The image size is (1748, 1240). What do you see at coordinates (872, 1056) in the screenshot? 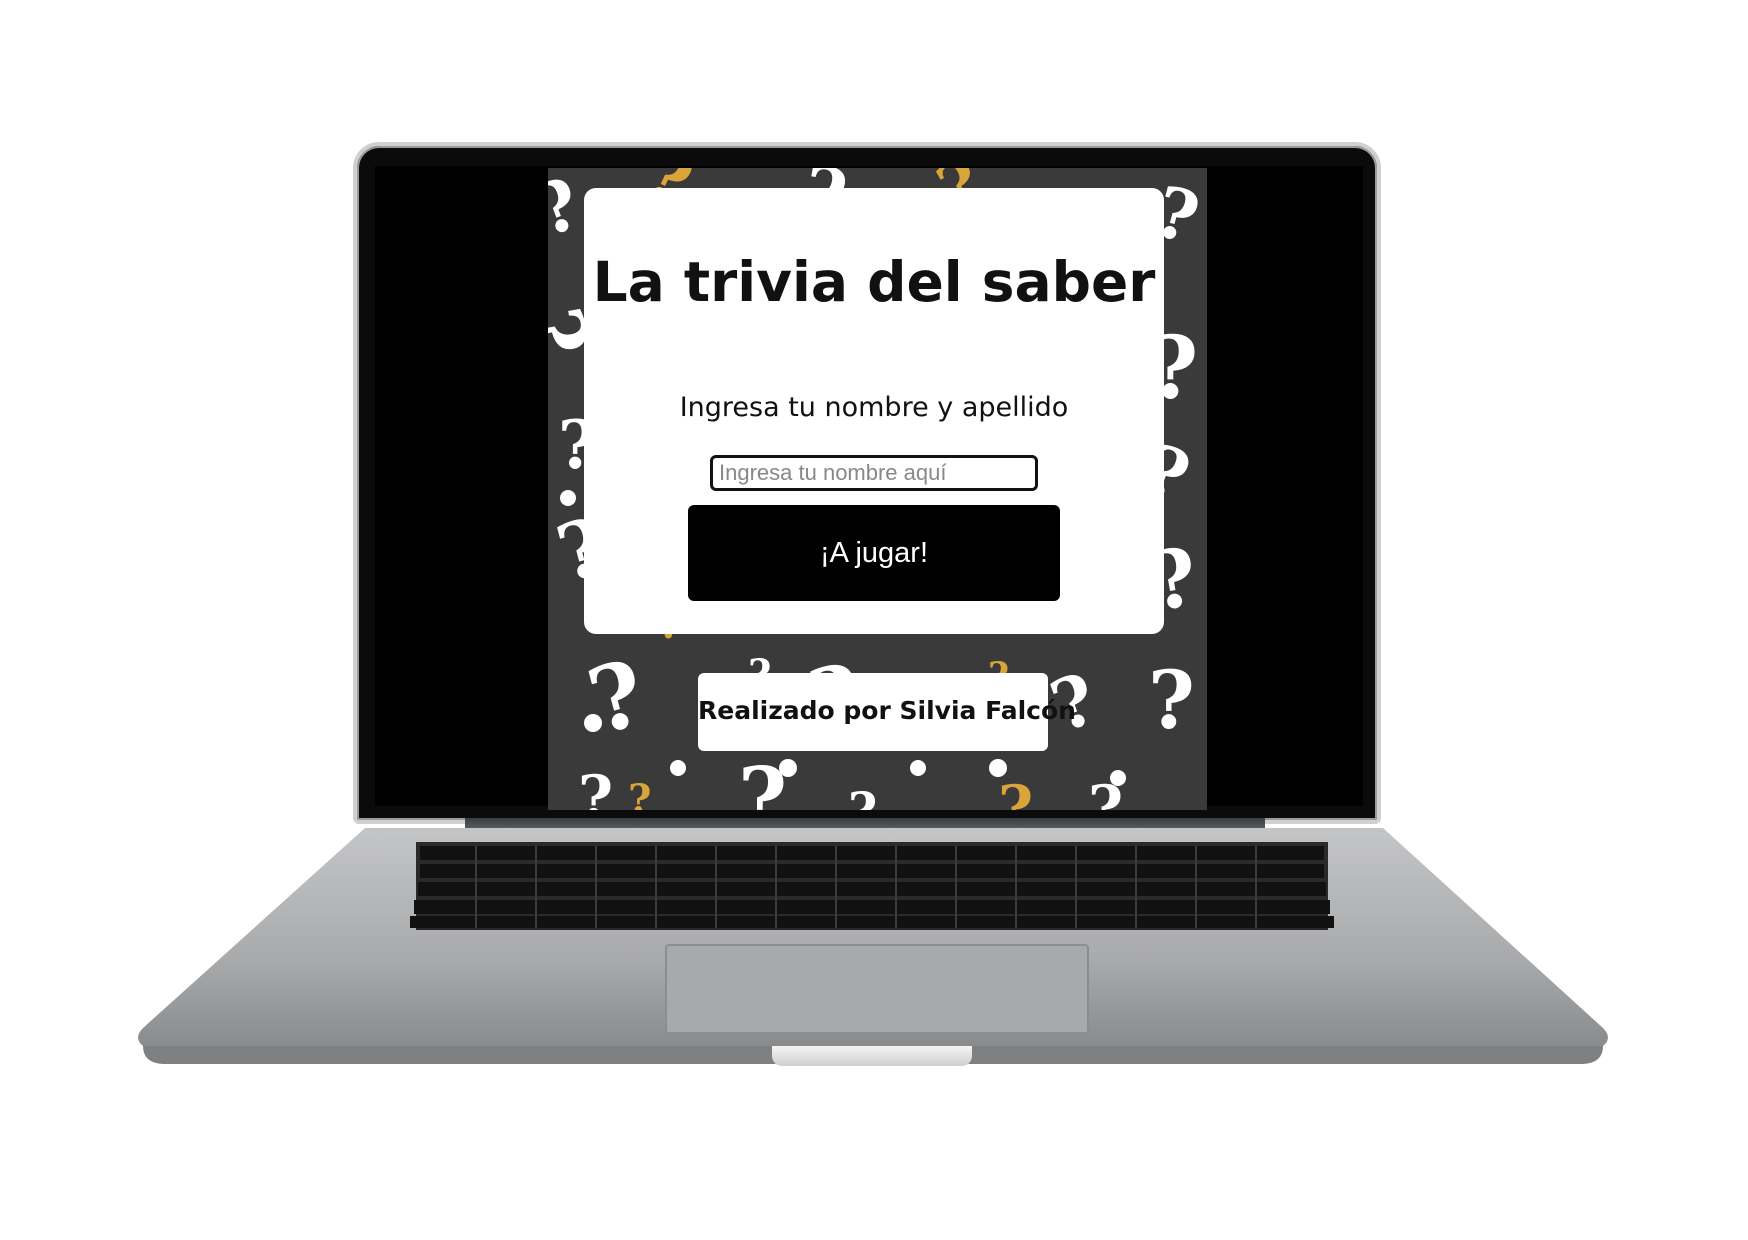
I see `laptop-lid-notch` at bounding box center [872, 1056].